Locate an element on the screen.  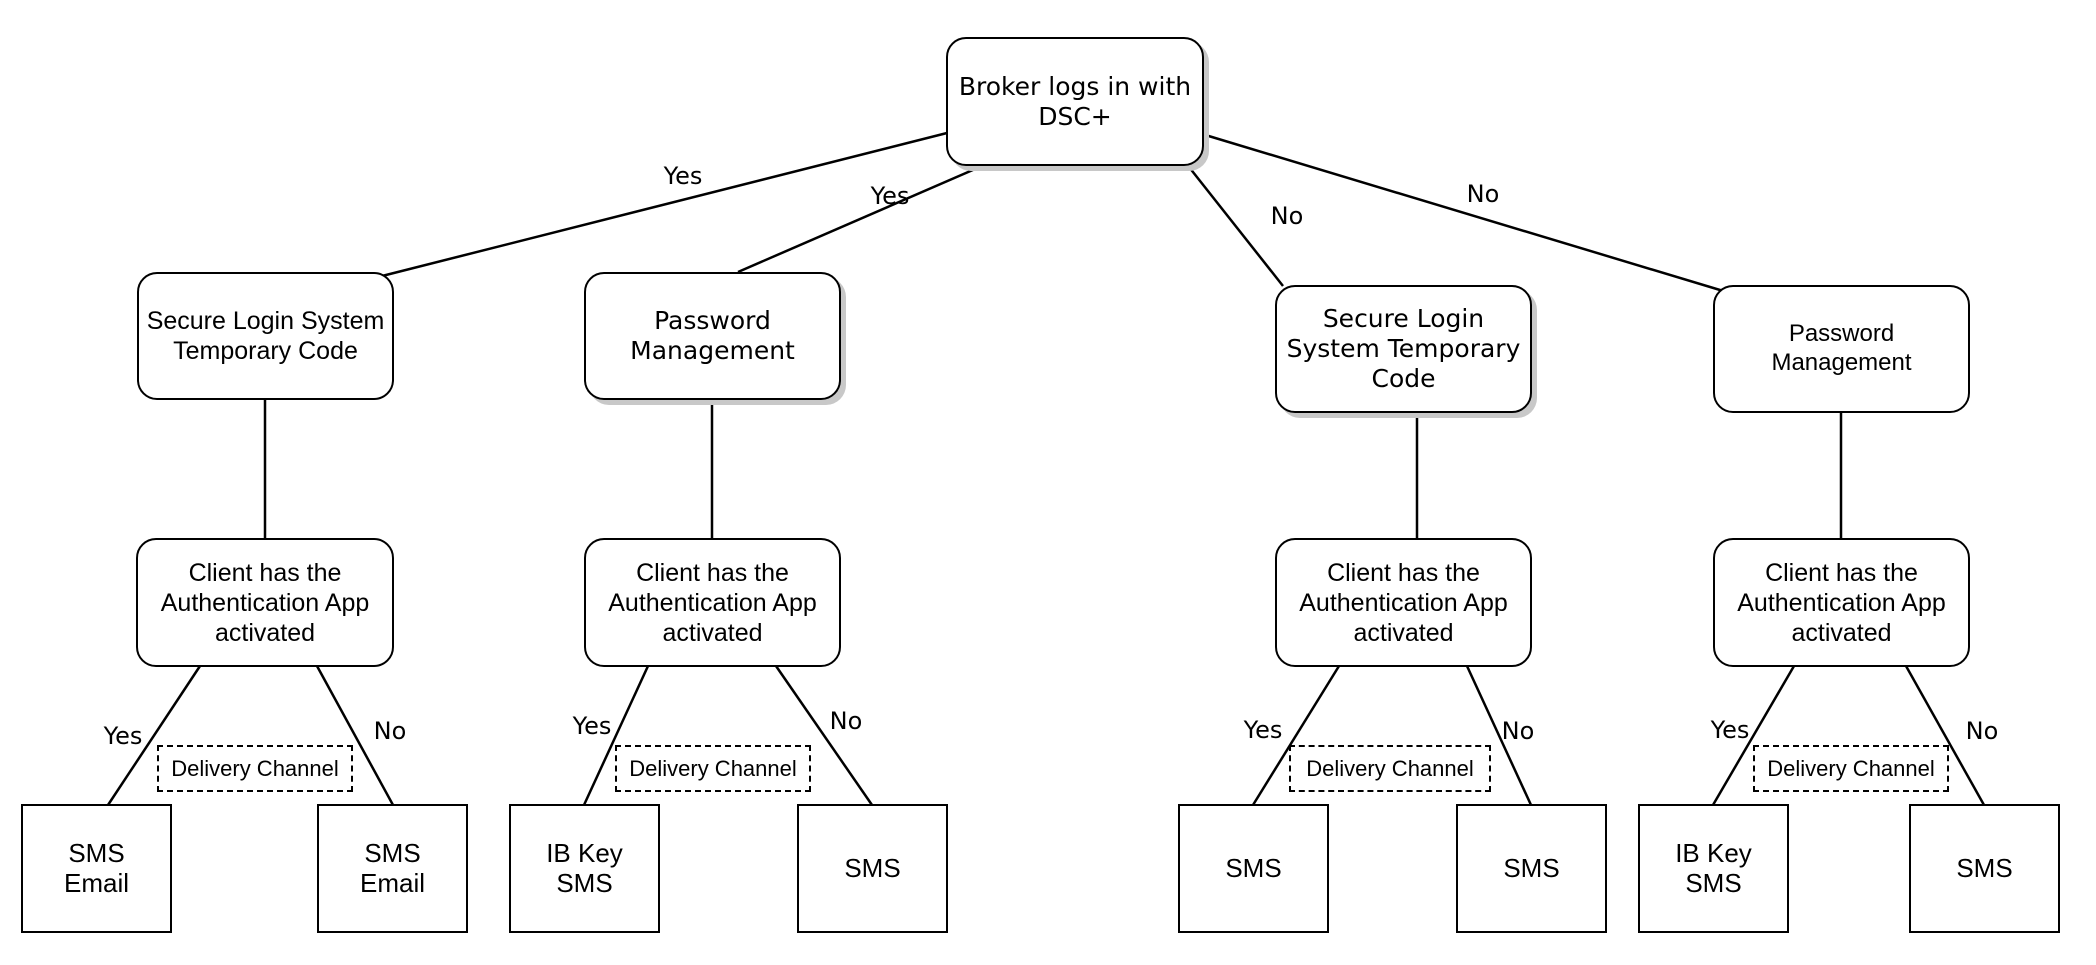
method-node-1-label: Secure Login System Temporary Code is located at coordinates (265, 336).